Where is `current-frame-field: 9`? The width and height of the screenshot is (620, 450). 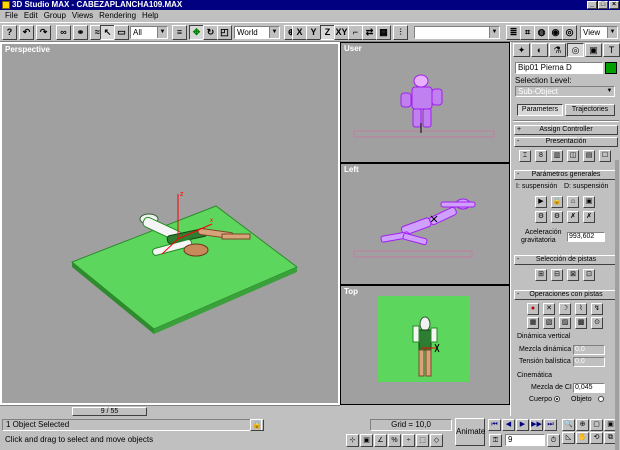 current-frame-field: 9 is located at coordinates (525, 440).